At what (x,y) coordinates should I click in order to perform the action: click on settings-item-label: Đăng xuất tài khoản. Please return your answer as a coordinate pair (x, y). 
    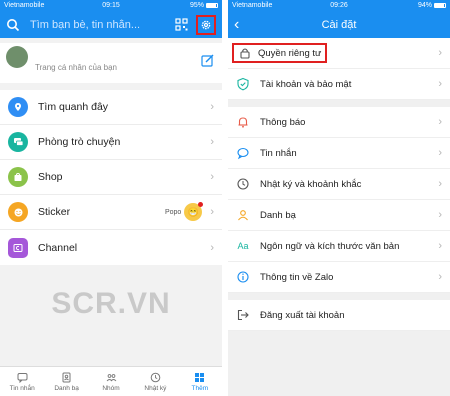
    Looking at the image, I should click on (302, 315).